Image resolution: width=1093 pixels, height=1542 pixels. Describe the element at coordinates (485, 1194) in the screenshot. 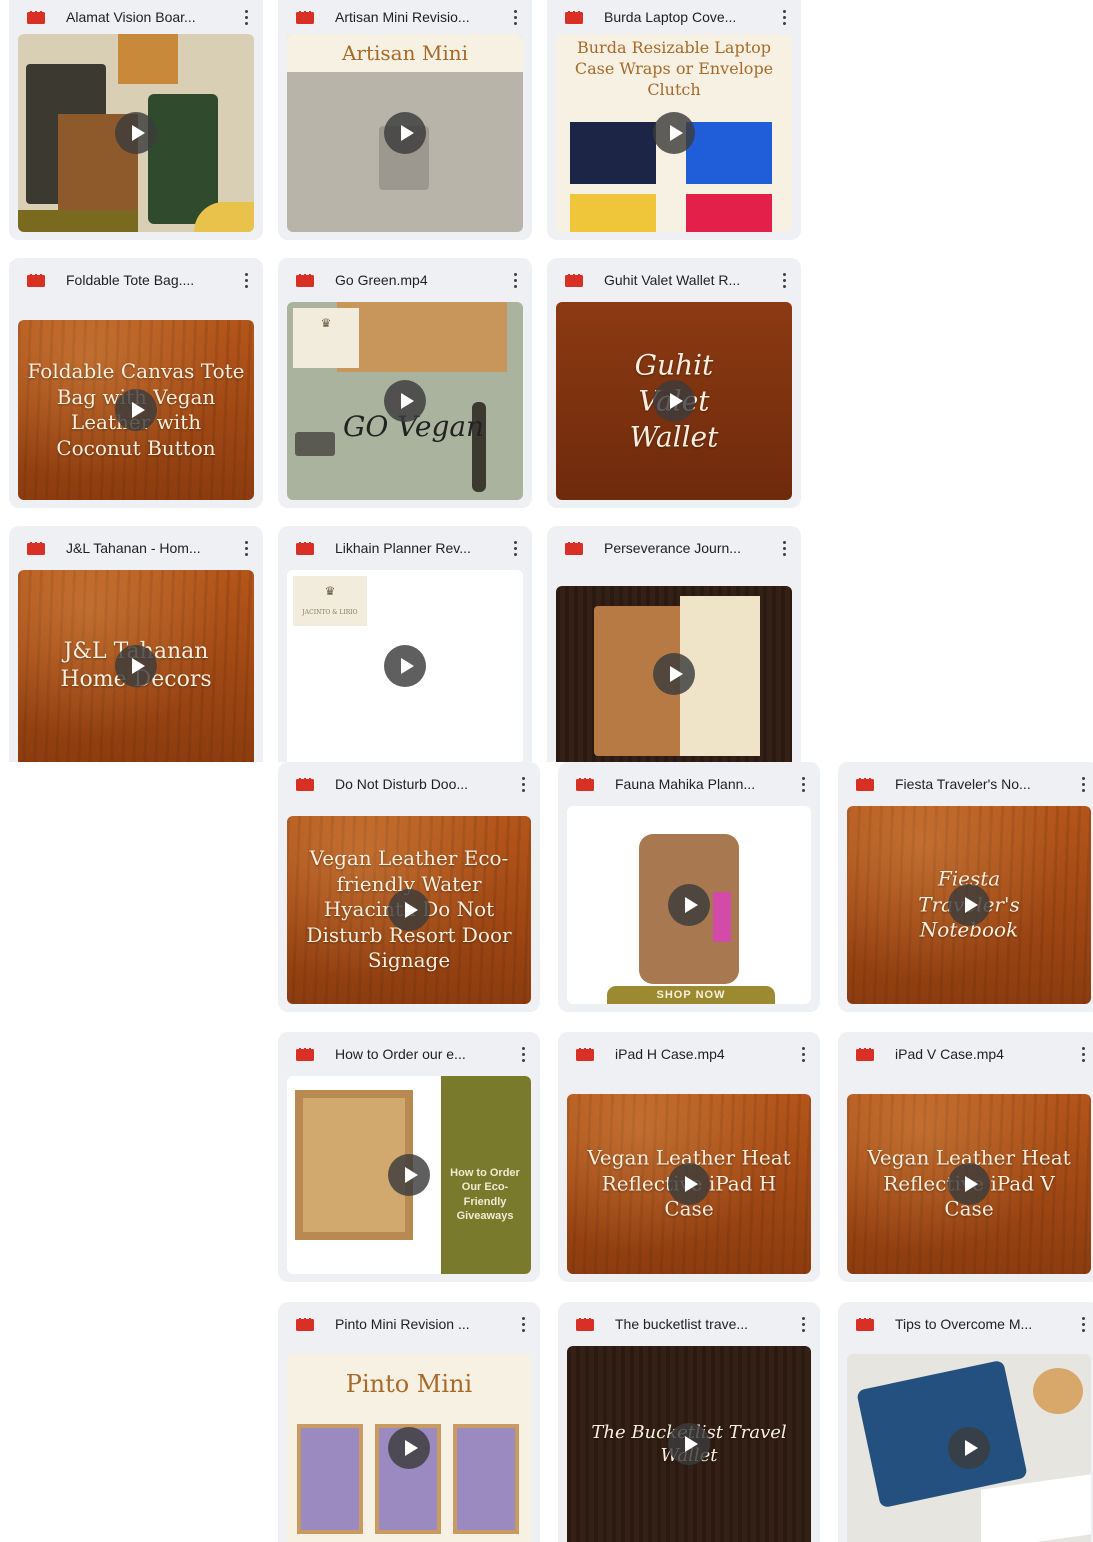

I see `thumb-title-text: How to Order Our Eco-Friendly Giveaways` at that location.